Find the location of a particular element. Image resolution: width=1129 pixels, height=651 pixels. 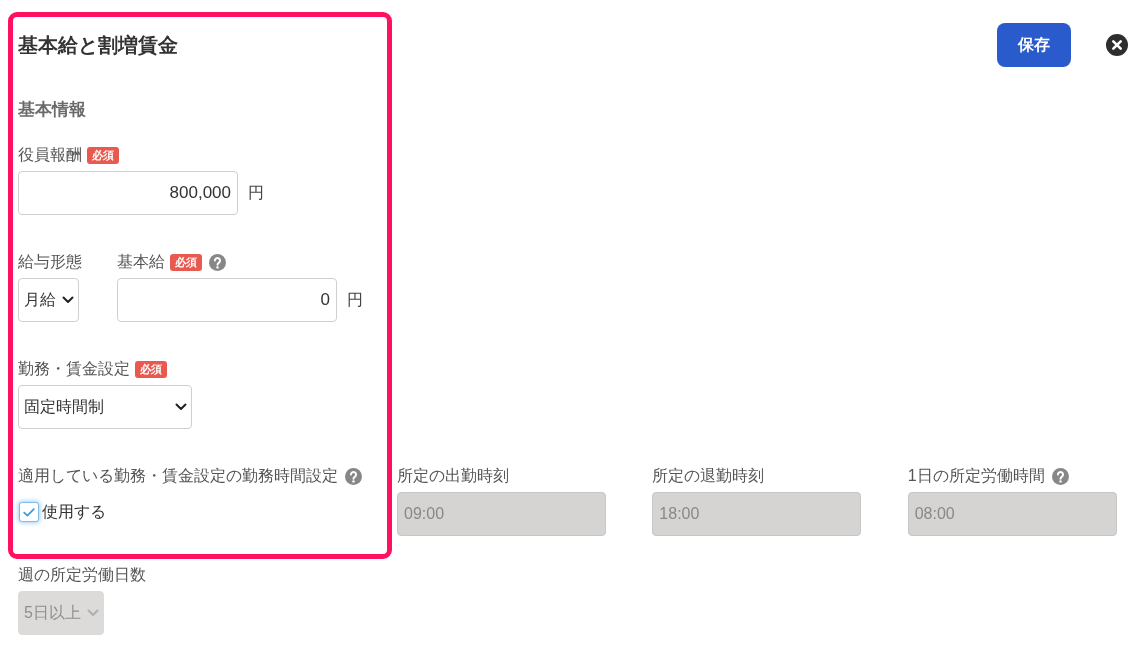

field-label: 1日の所定労働時間 is located at coordinates (976, 476).